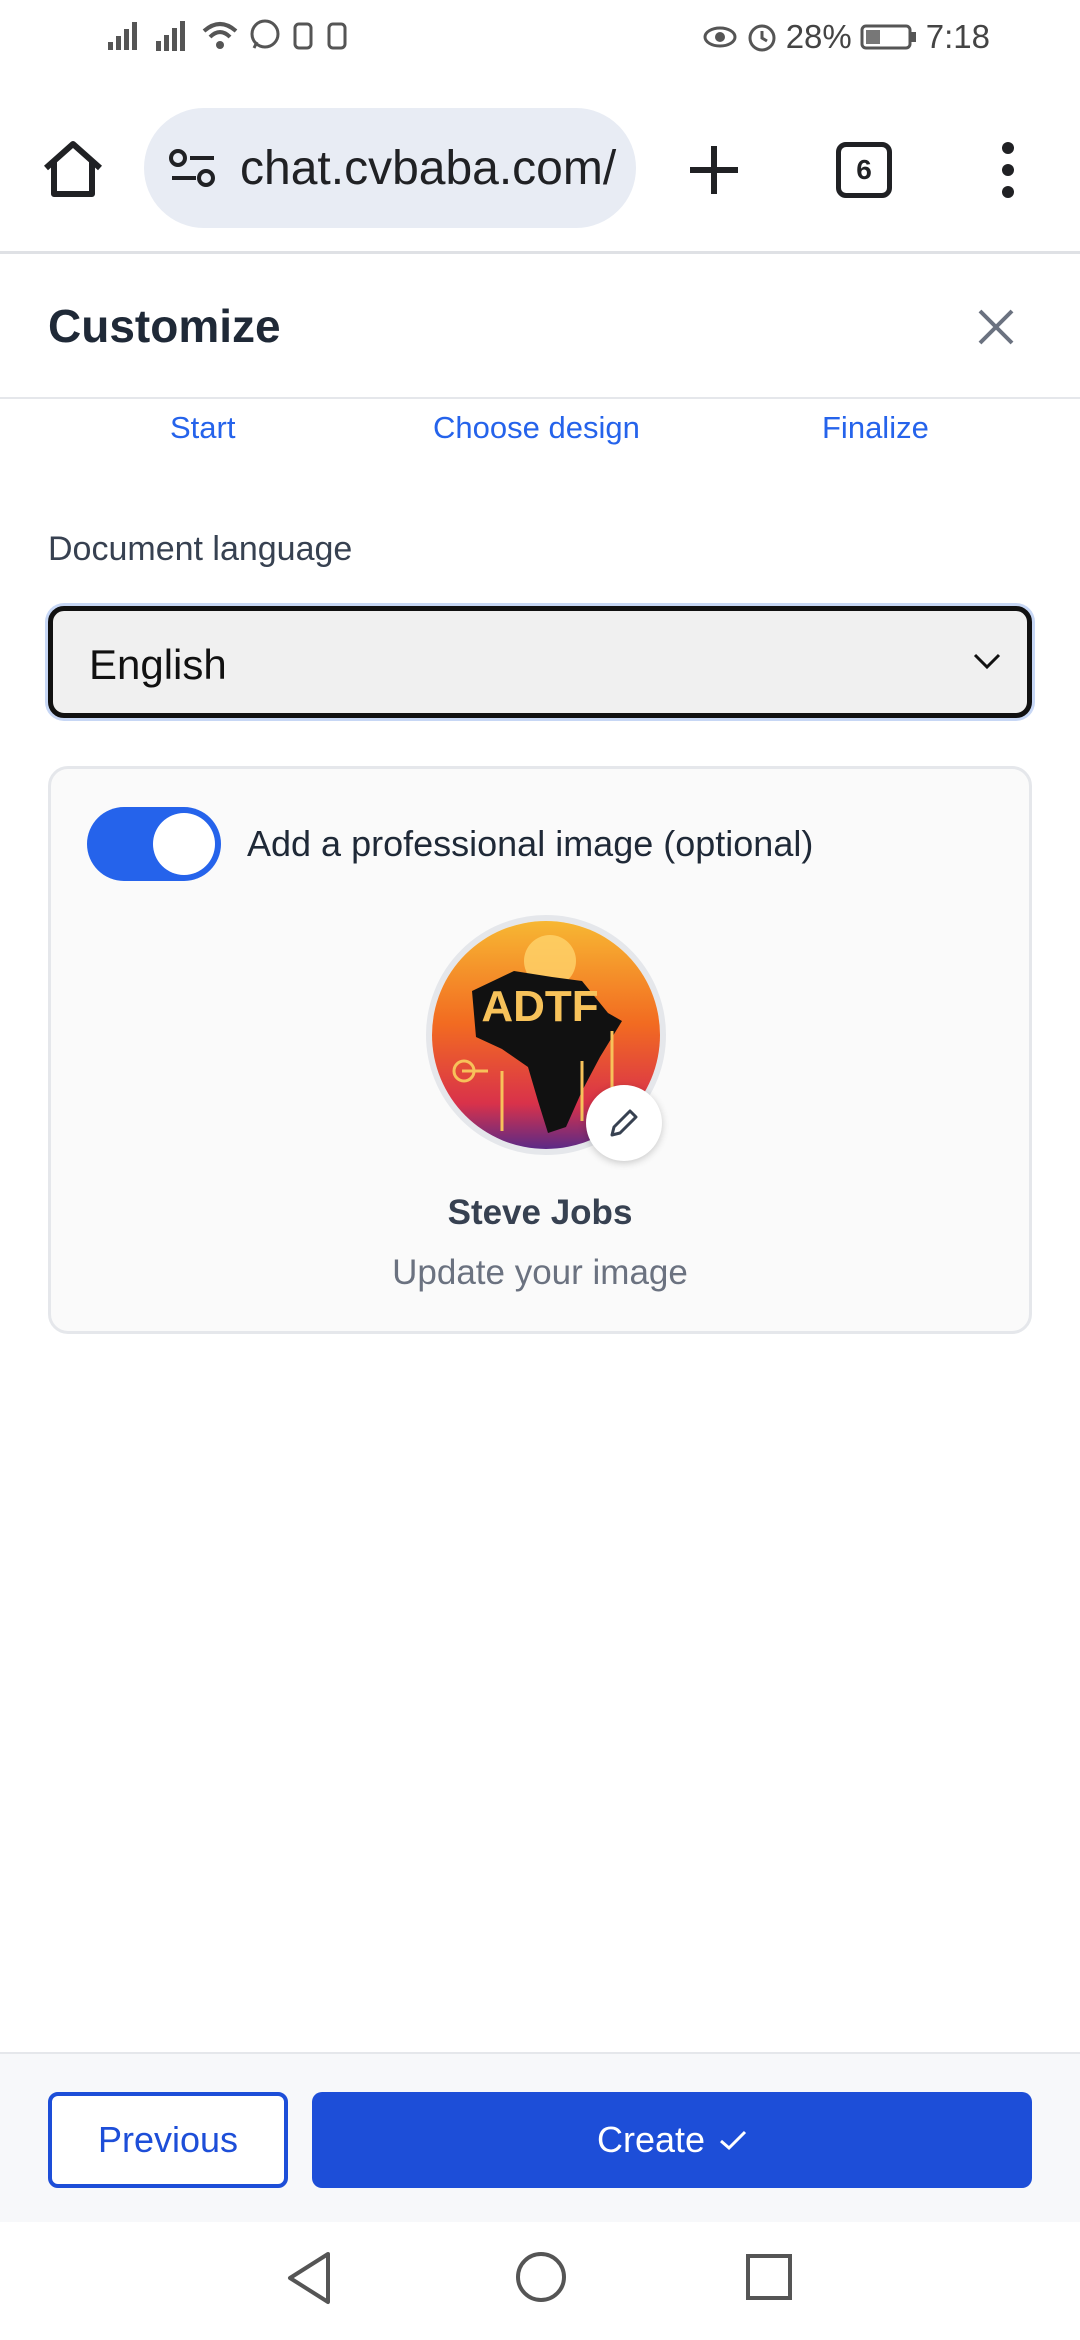 The width and height of the screenshot is (1080, 2340). What do you see at coordinates (762, 38) in the screenshot?
I see `alarm-icon` at bounding box center [762, 38].